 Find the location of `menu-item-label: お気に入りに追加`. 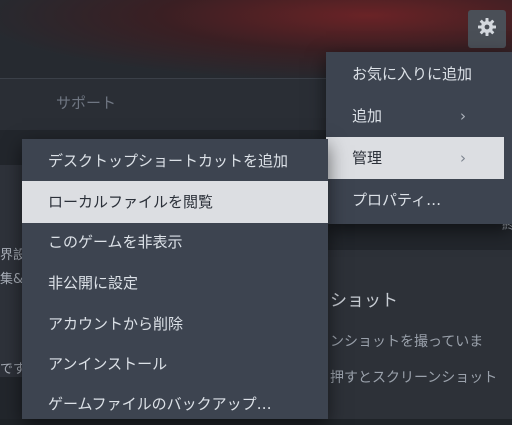

menu-item-label: お気に入りに追加 is located at coordinates (412, 74).